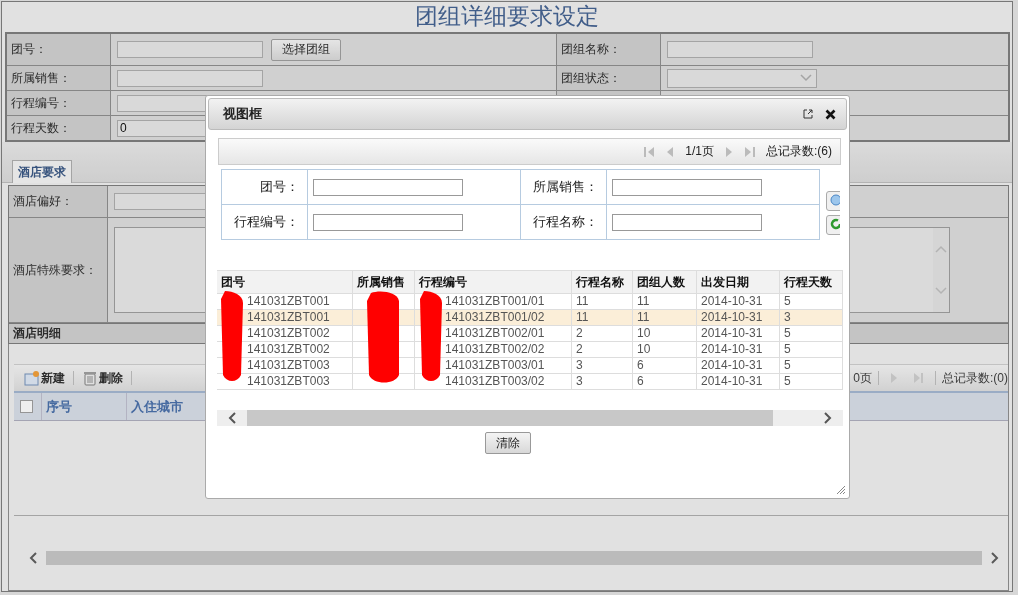 The width and height of the screenshot is (1018, 595). What do you see at coordinates (530, 418) in the screenshot?
I see `horizontal-scrollbar` at bounding box center [530, 418].